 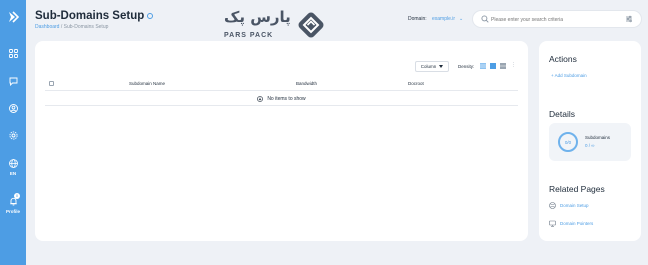 What do you see at coordinates (17, 196) in the screenshot?
I see `notification-badge: 0` at bounding box center [17, 196].